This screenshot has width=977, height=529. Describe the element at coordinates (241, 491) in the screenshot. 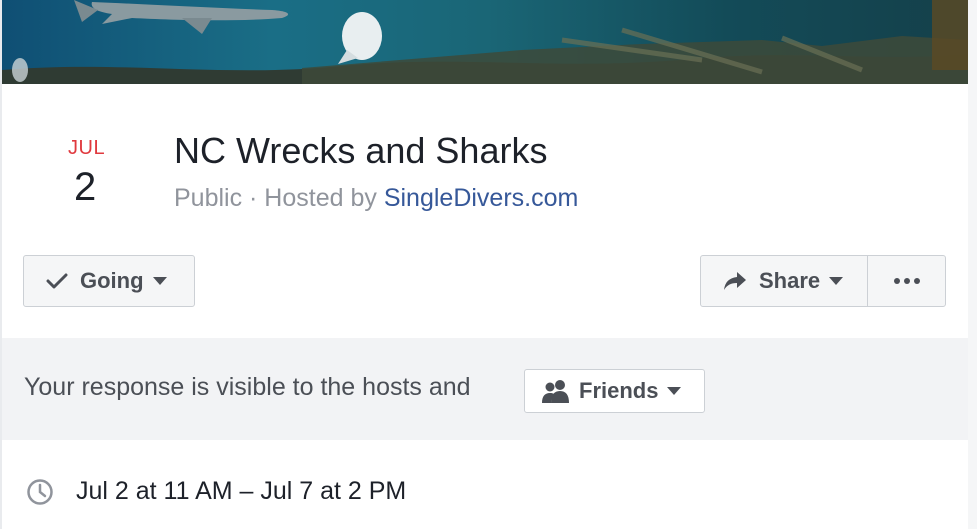

I see `event-time-range: Jul 2 at 11 AM – Jul 7 at 2 PM` at that location.